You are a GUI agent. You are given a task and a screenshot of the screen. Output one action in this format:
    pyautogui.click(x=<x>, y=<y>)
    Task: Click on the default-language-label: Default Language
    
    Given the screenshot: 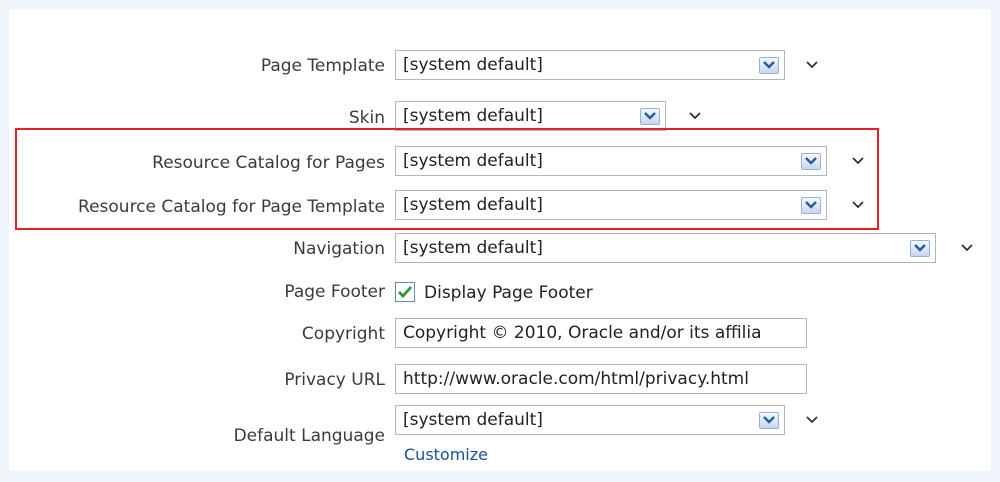 What is the action you would take?
    pyautogui.click(x=309, y=436)
    